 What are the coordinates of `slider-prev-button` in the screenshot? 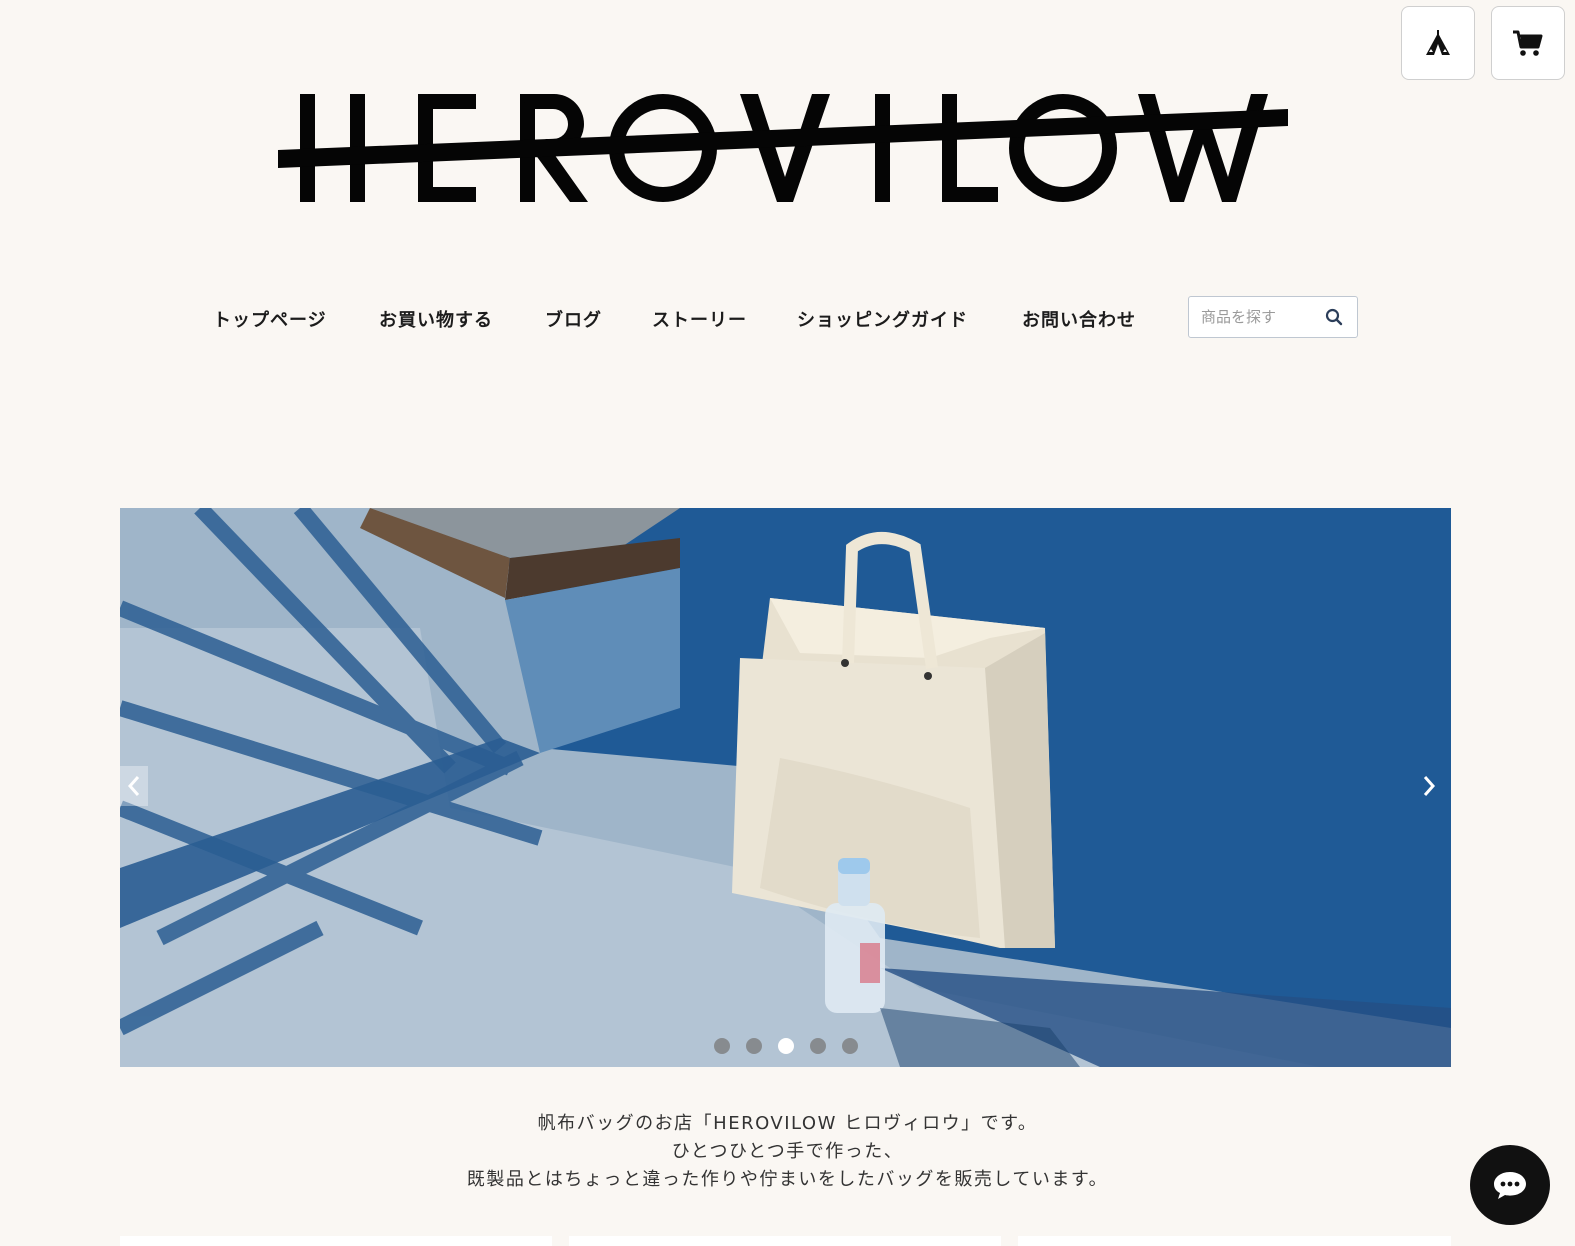 It's located at (134, 786).